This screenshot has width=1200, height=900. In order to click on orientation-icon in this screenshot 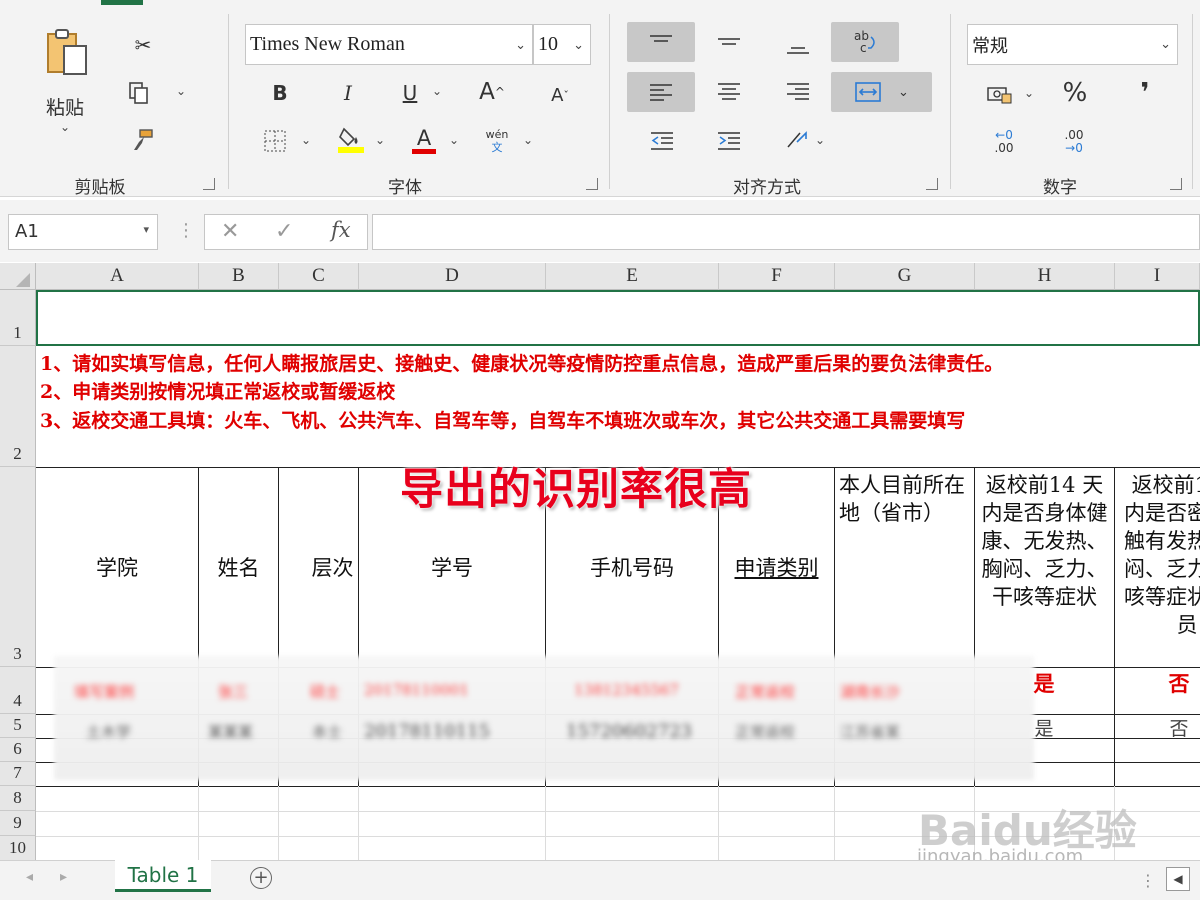, I will do `click(797, 140)`.